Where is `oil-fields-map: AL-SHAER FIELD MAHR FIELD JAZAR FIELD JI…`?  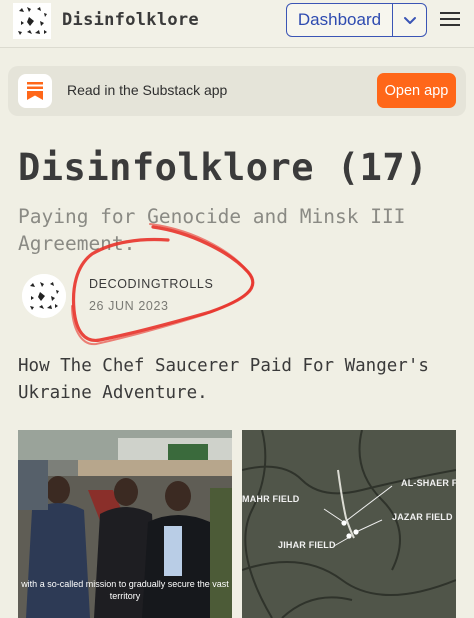 oil-fields-map: AL-SHAER FIELD MAHR FIELD JAZAR FIELD JI… is located at coordinates (349, 524).